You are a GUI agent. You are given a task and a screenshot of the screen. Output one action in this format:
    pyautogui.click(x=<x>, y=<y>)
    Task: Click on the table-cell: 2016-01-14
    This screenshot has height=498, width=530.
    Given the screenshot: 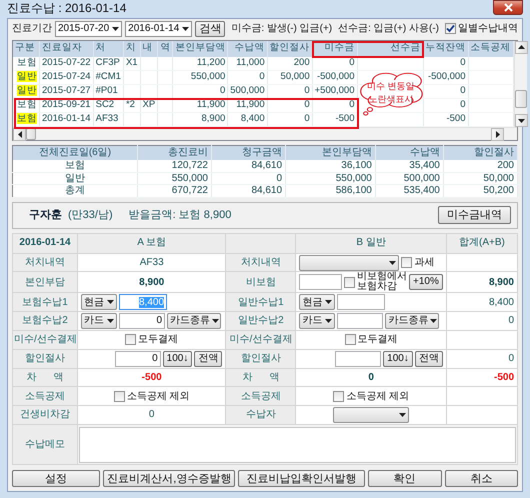 What is the action you would take?
    pyautogui.click(x=67, y=119)
    